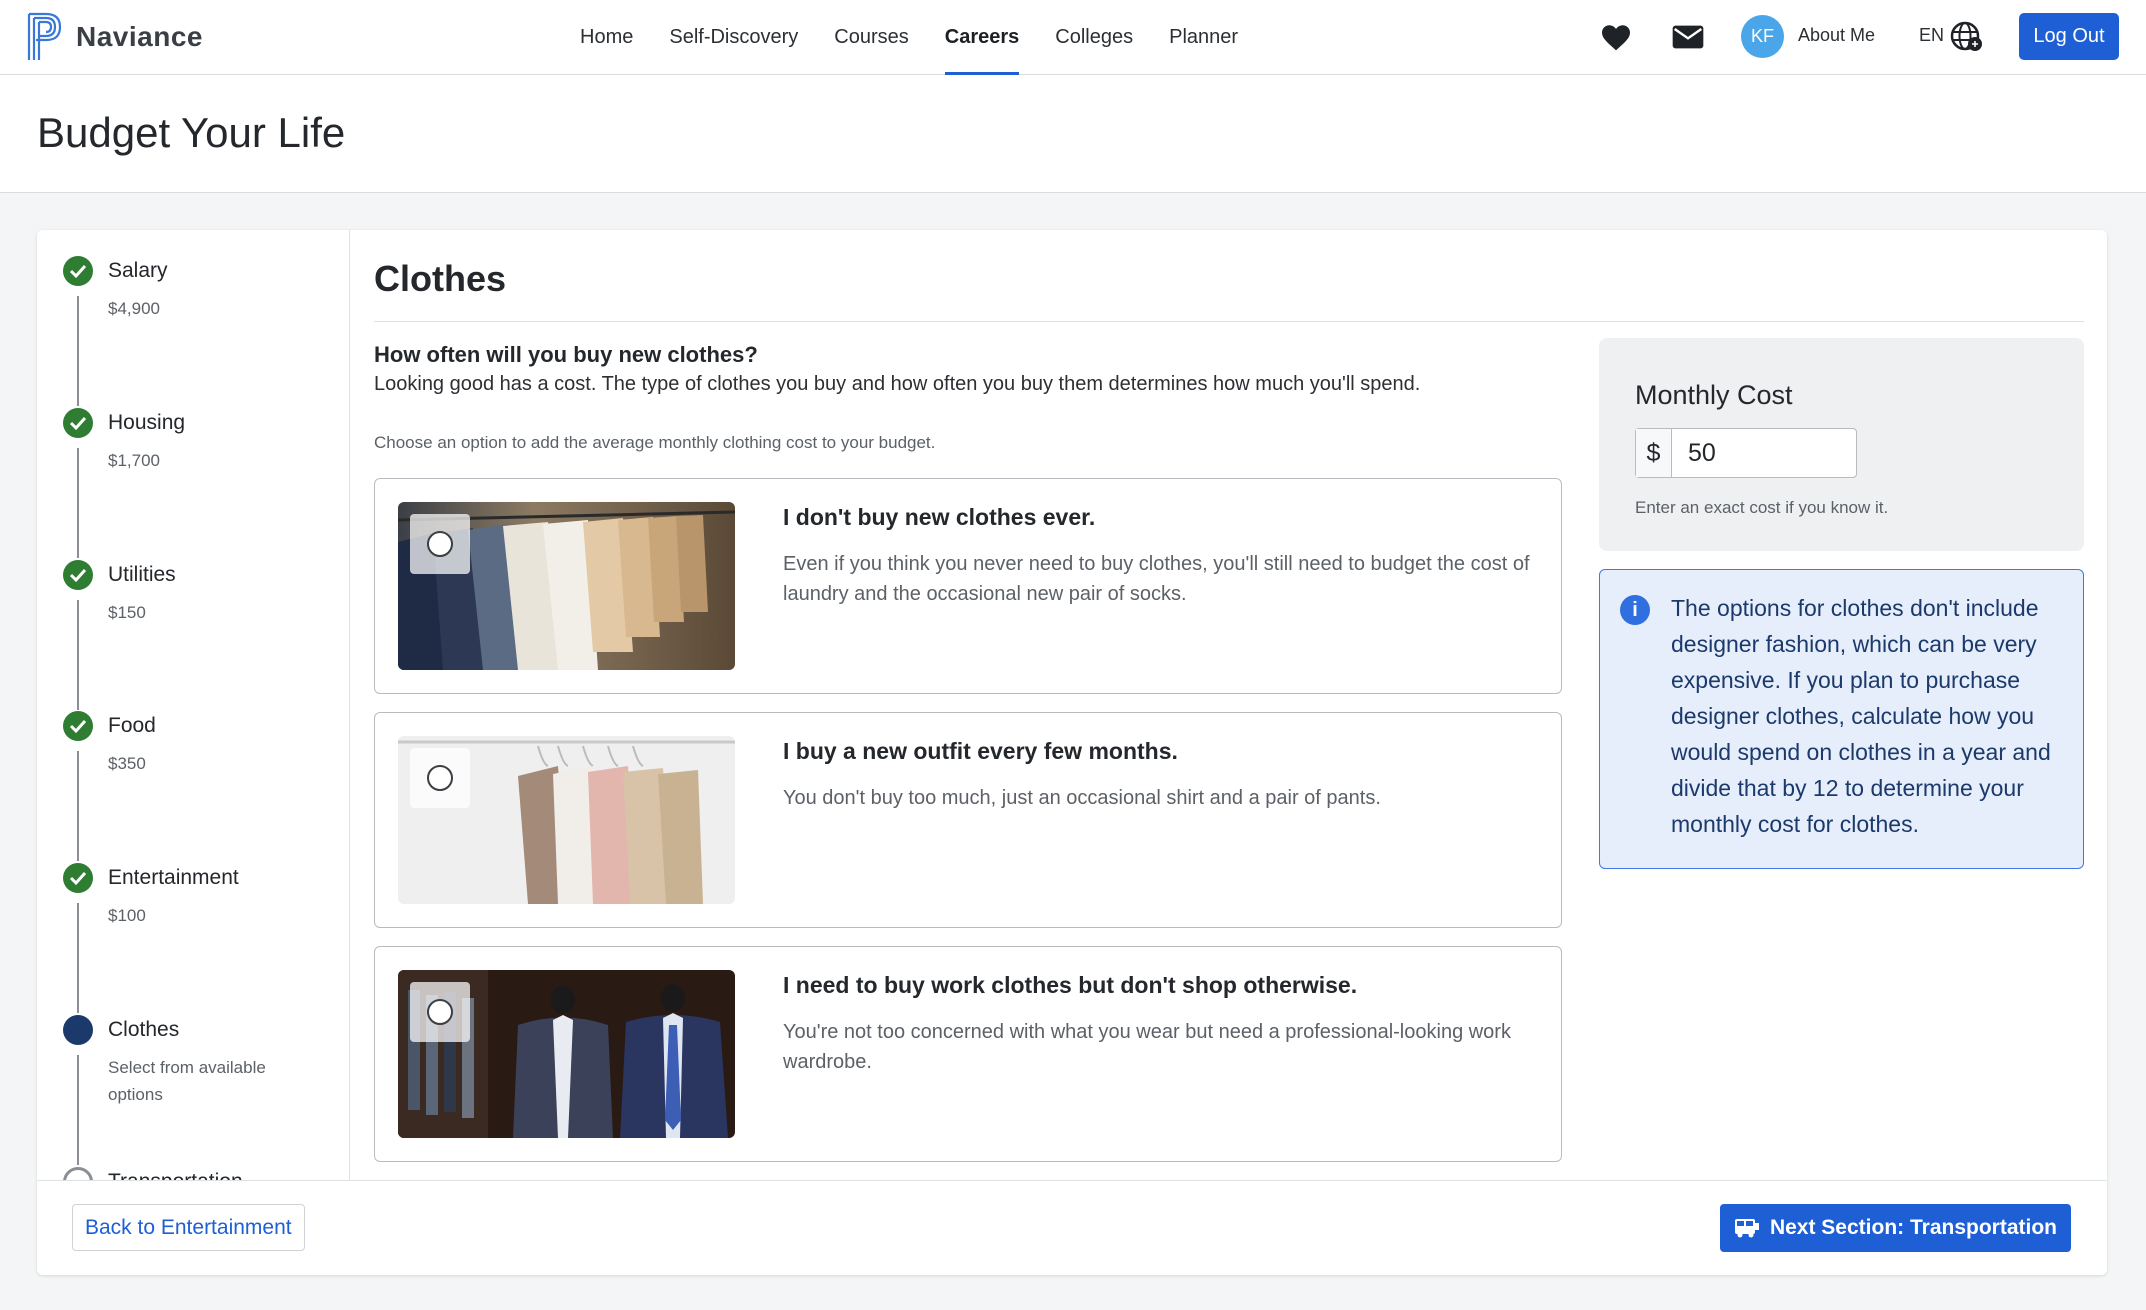 The width and height of the screenshot is (2146, 1310). Describe the element at coordinates (1229, 321) in the screenshot. I see `divider` at that location.